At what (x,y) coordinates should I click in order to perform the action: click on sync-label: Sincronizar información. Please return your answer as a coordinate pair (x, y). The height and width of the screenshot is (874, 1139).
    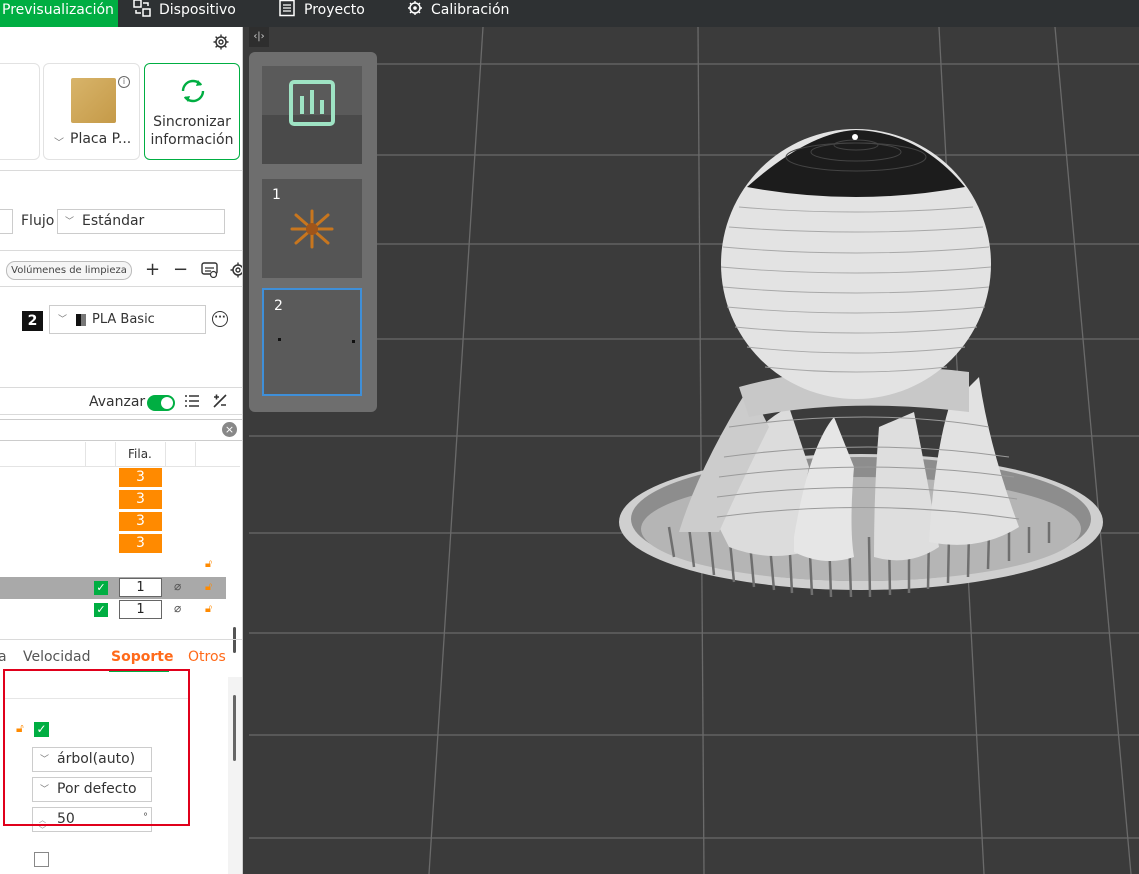
    Looking at the image, I should click on (192, 131).